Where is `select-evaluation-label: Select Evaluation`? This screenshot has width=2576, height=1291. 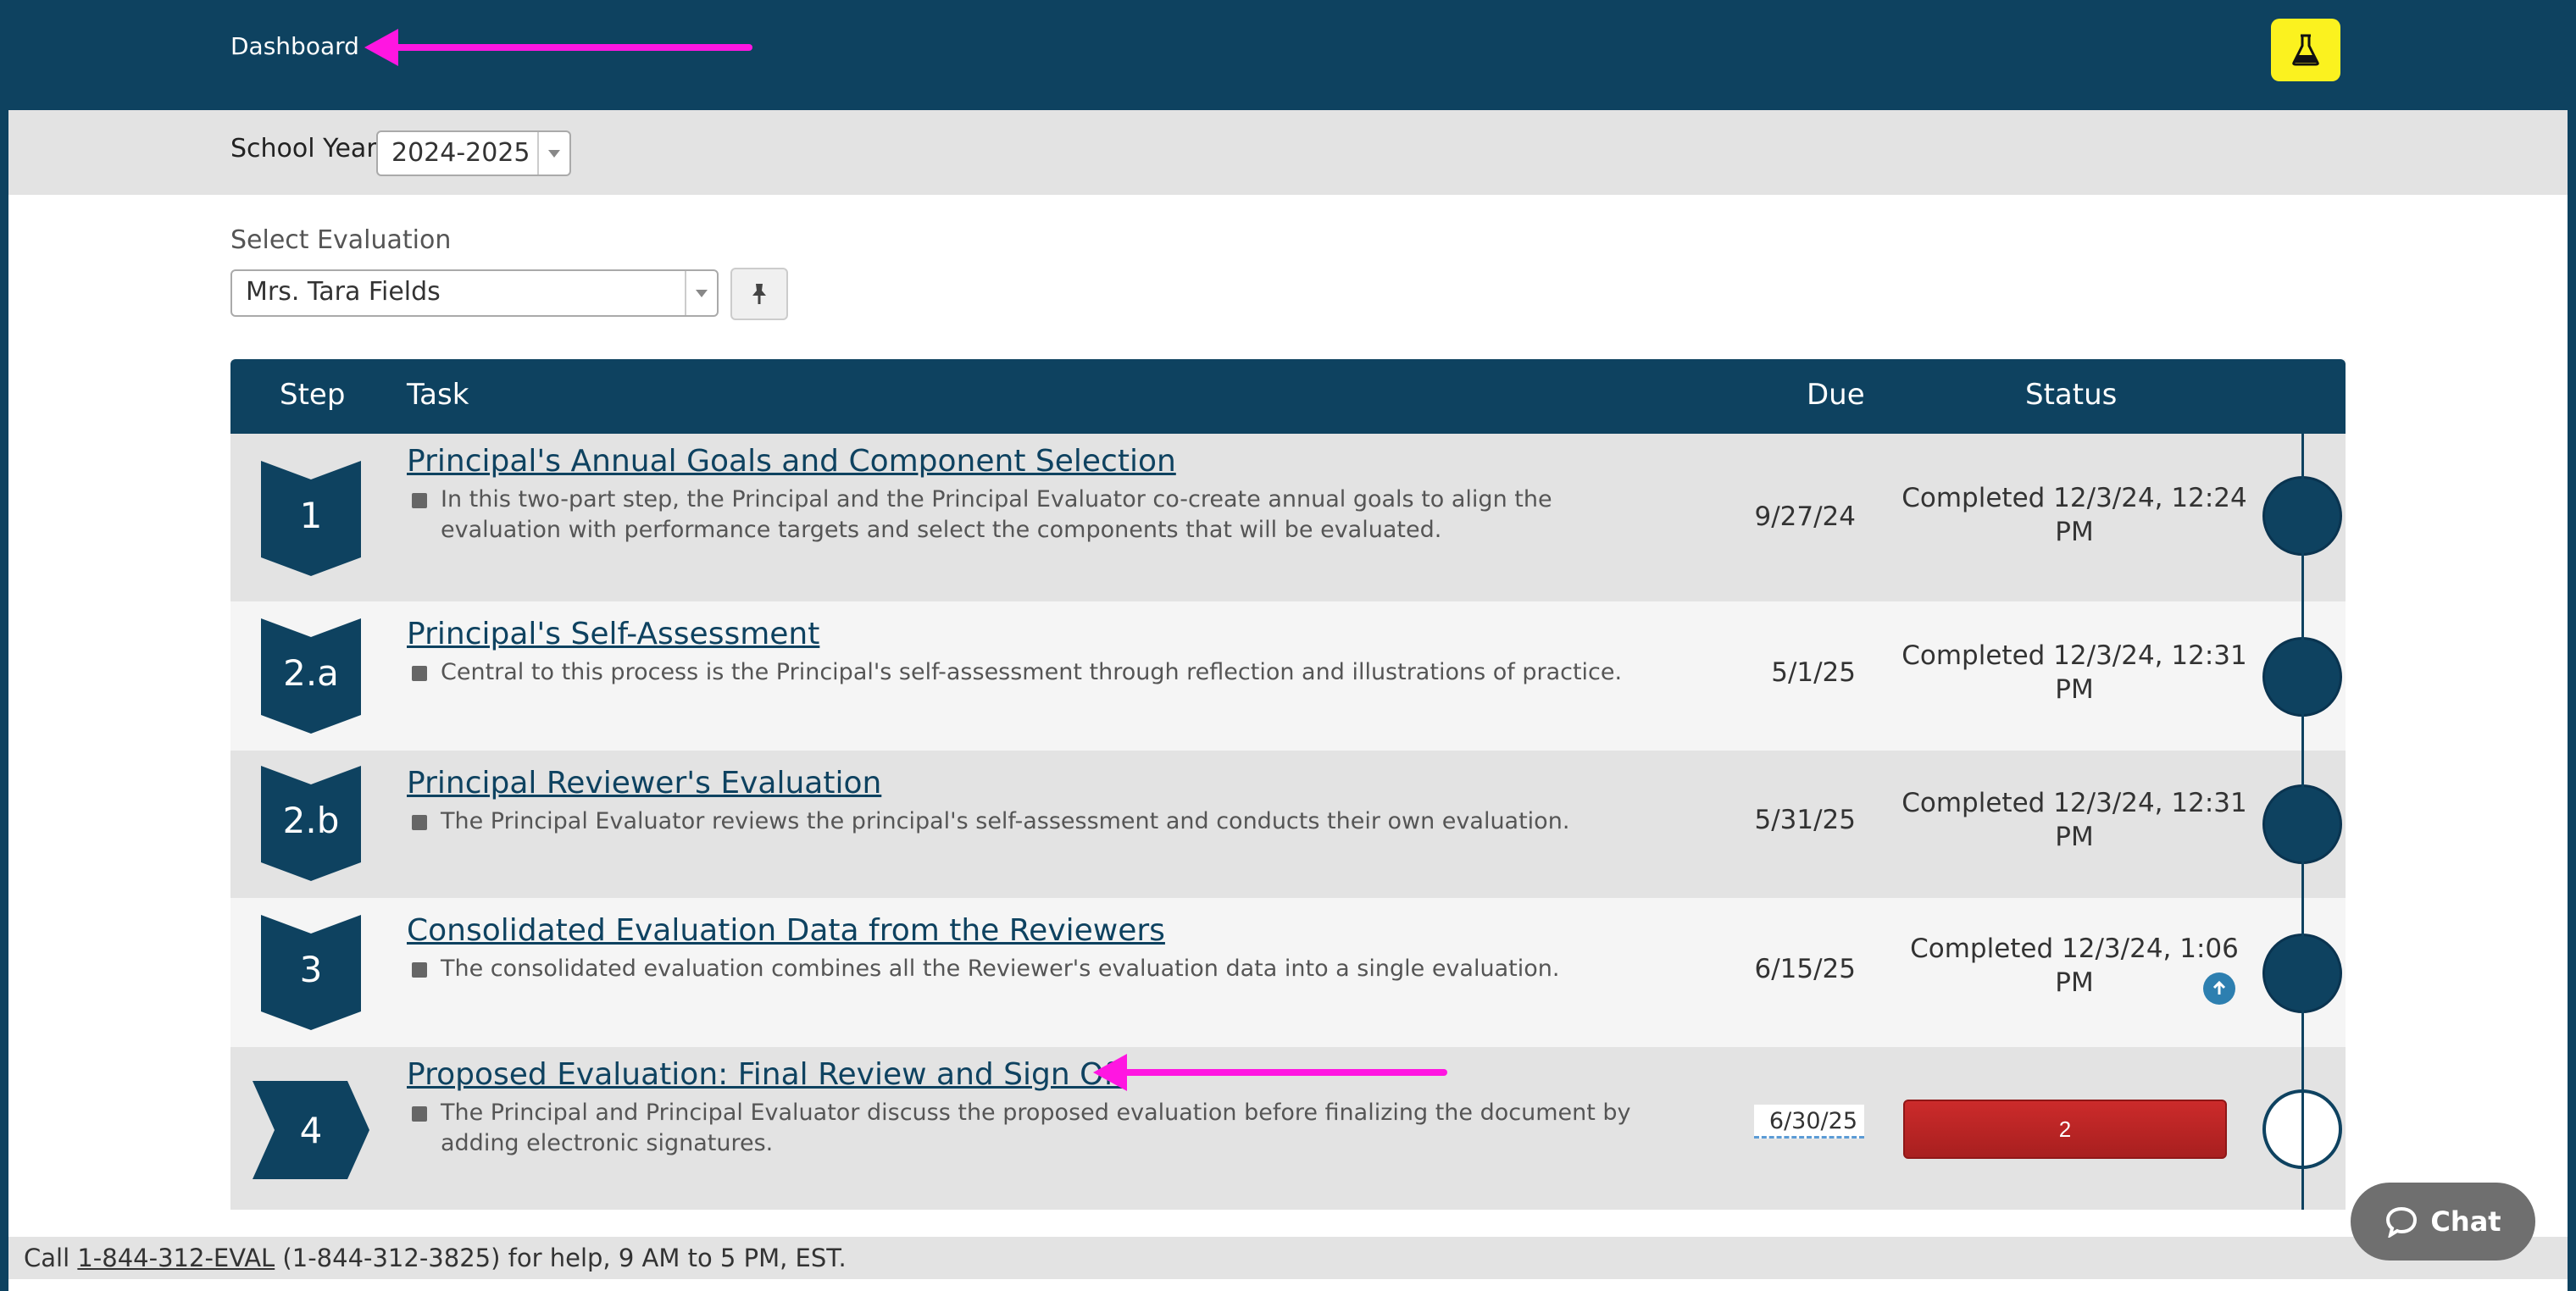
select-evaluation-label: Select Evaluation is located at coordinates (341, 240).